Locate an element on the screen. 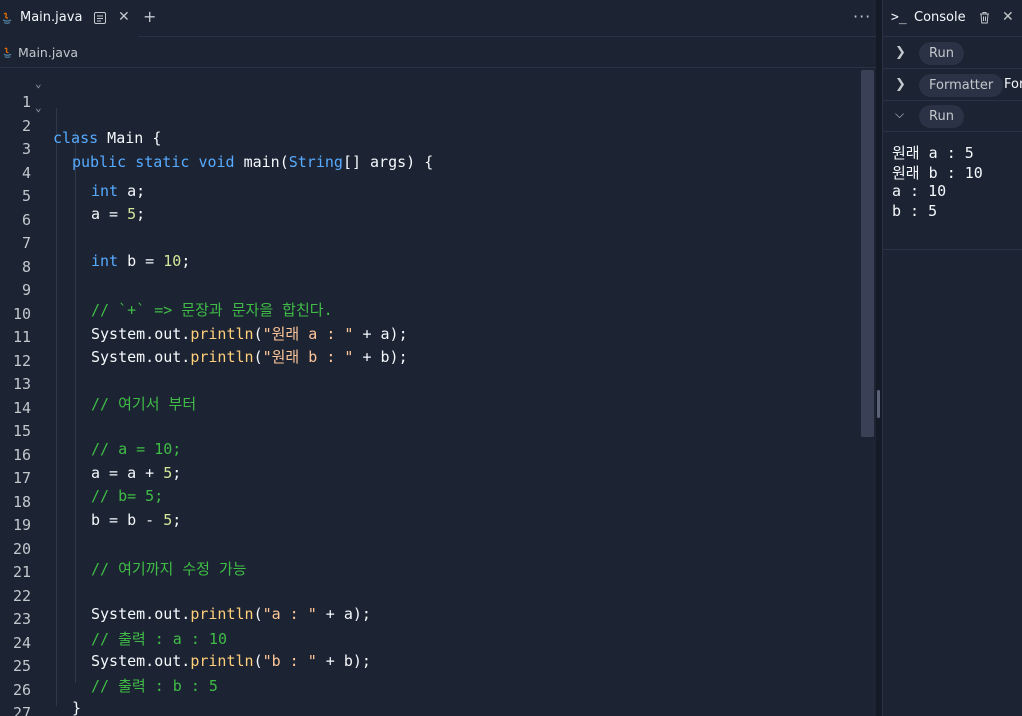 Image resolution: width=1022 pixels, height=716 pixels. tab-label: Main.java is located at coordinates (51, 17).